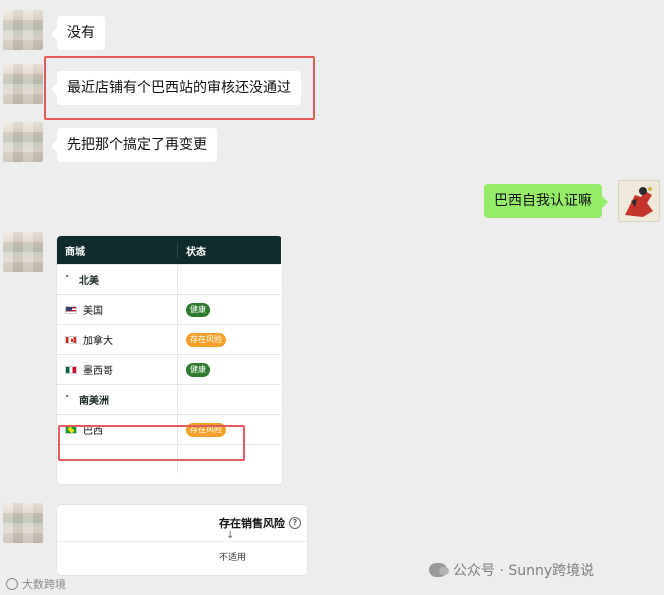 Image resolution: width=664 pixels, height=595 pixels. I want to click on group-label: 北美, so click(89, 281).